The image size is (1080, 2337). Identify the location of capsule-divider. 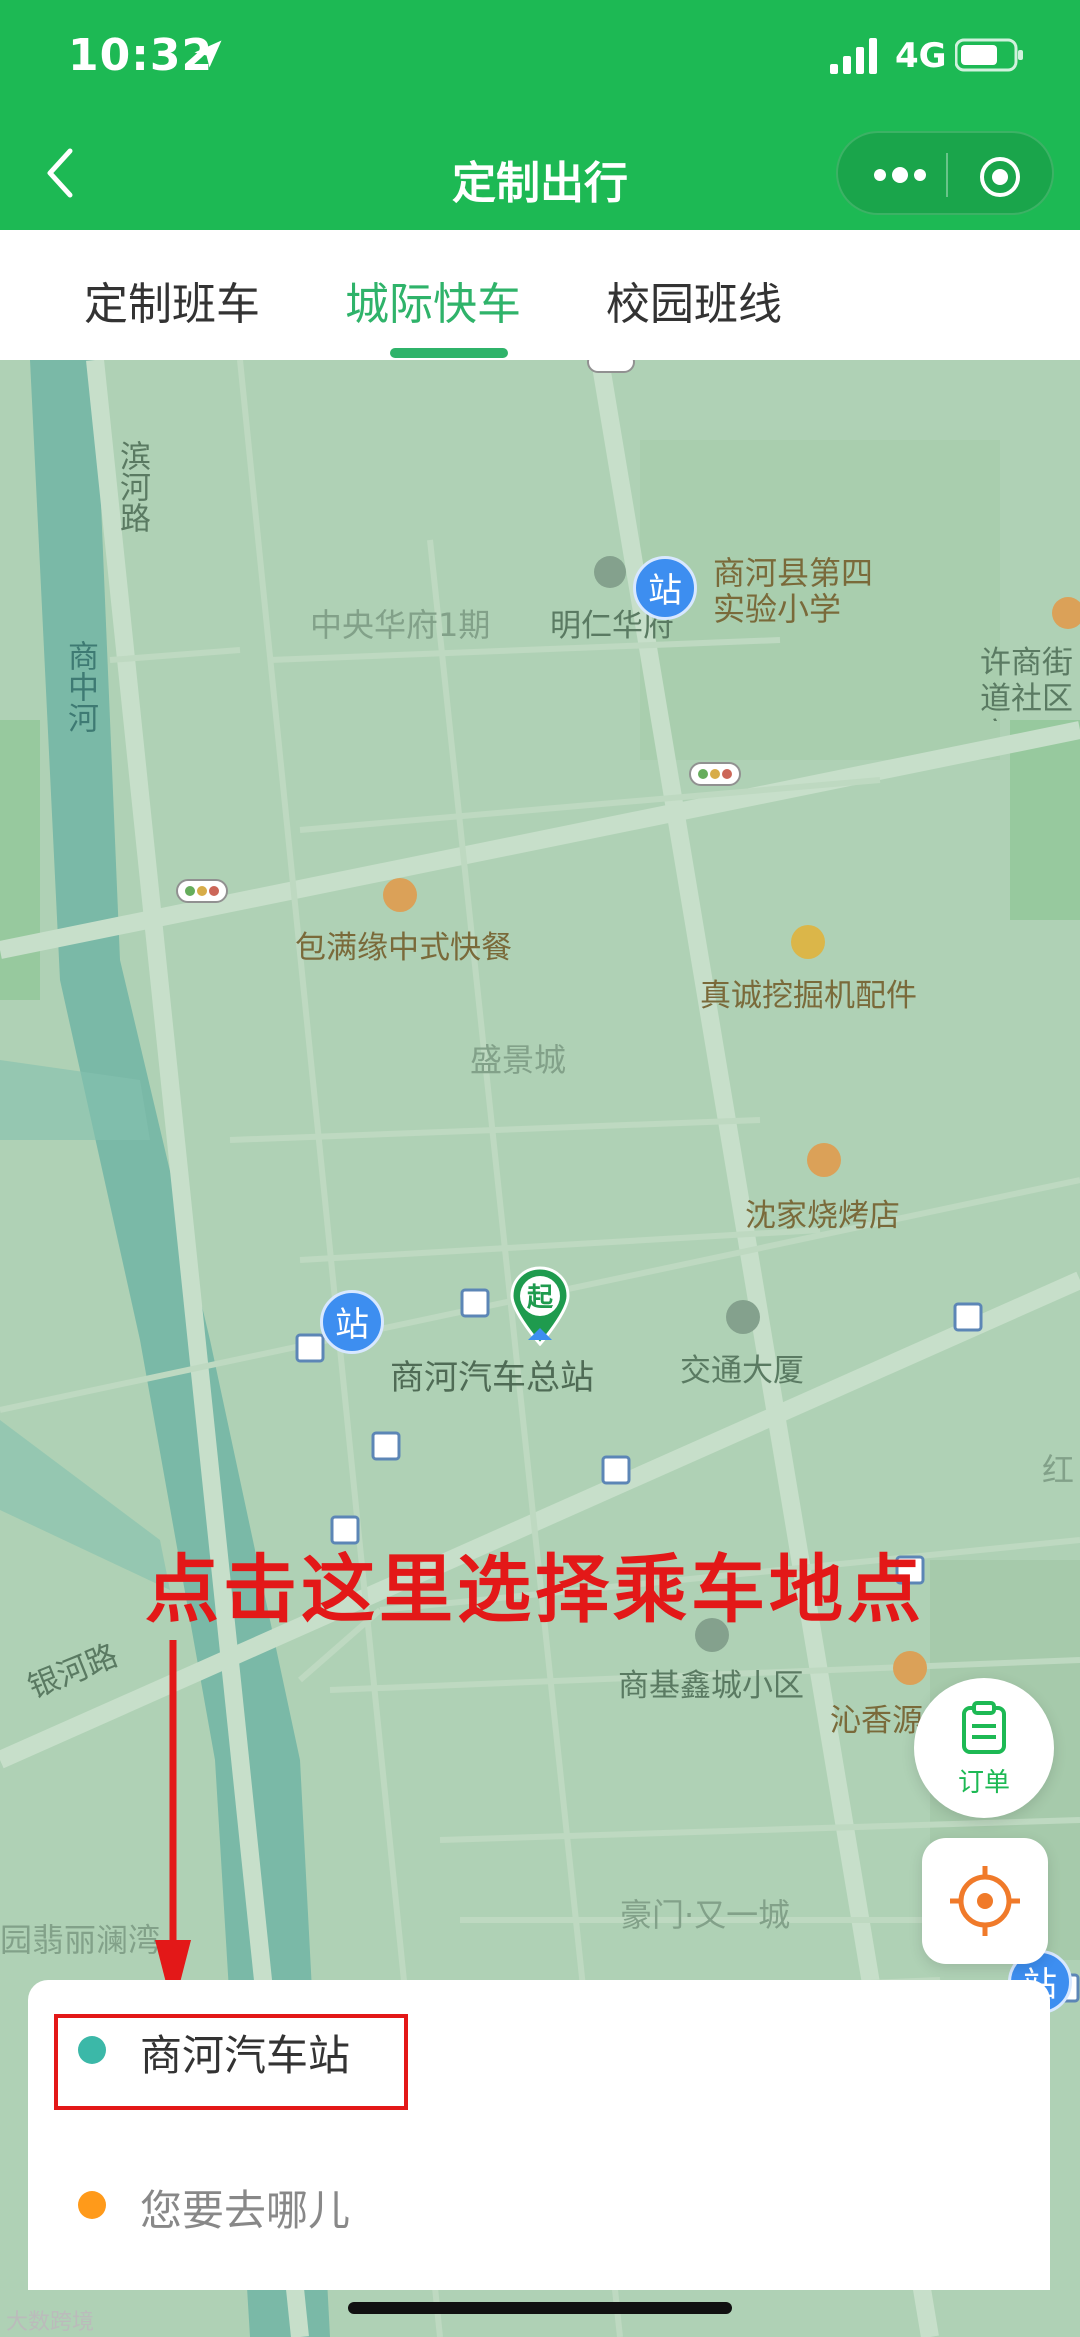
(947, 175).